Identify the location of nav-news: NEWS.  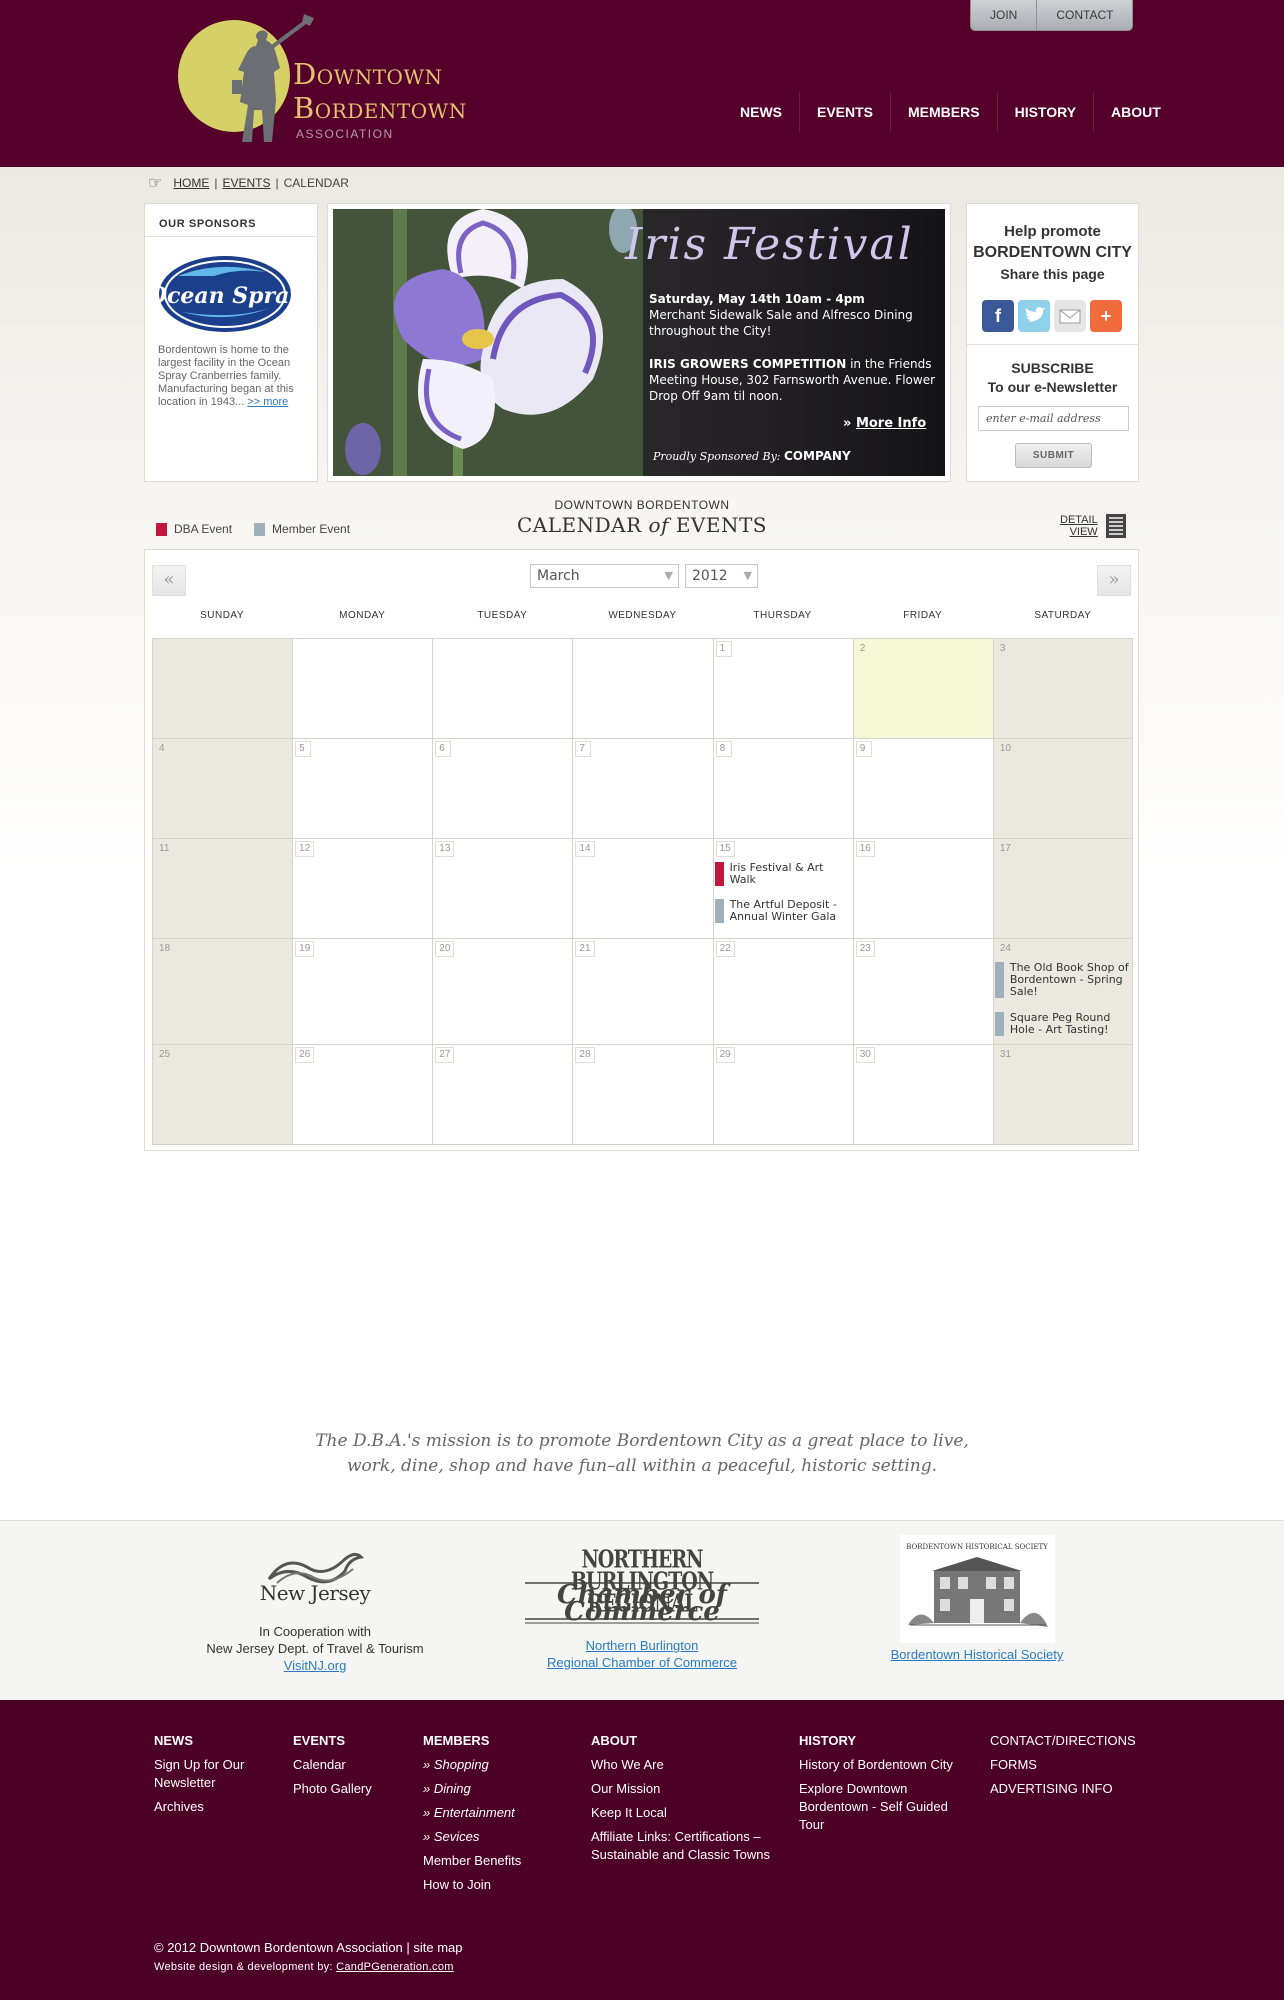
(761, 112).